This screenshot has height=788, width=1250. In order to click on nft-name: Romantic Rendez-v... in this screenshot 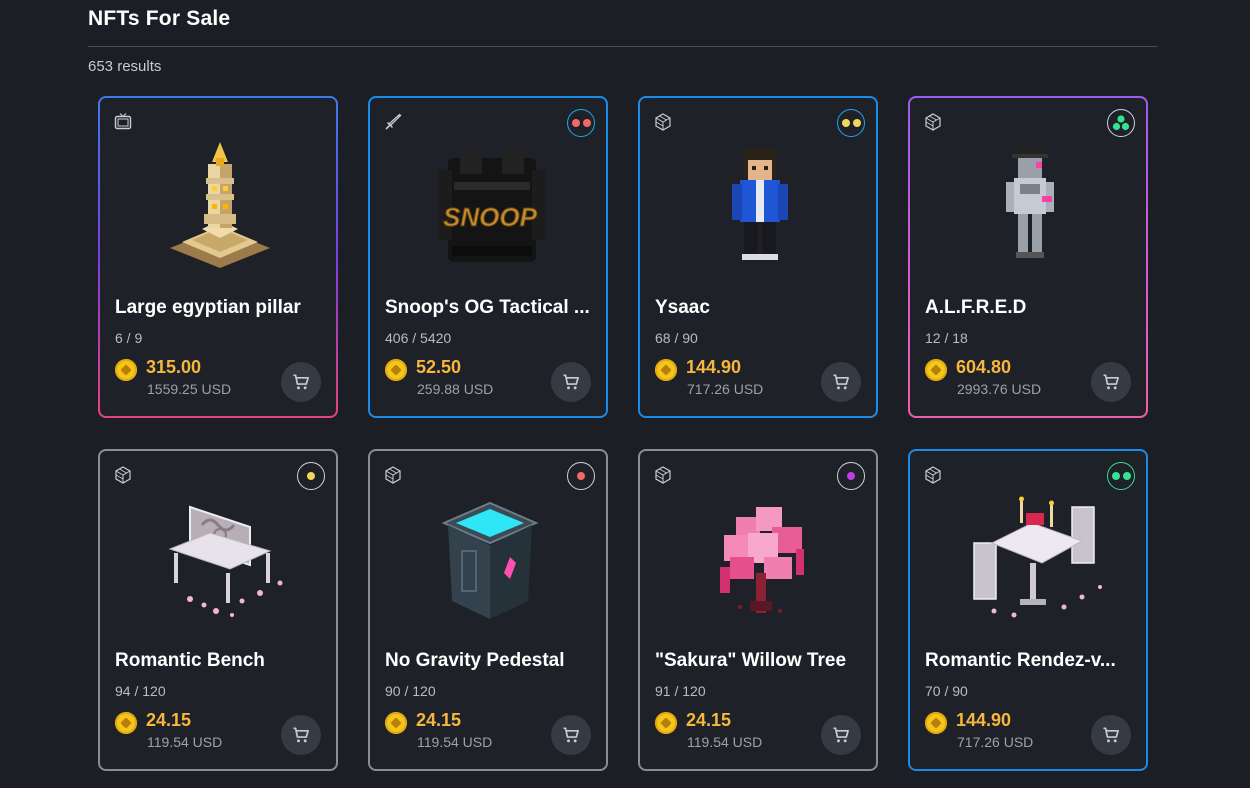, I will do `click(1030, 661)`.